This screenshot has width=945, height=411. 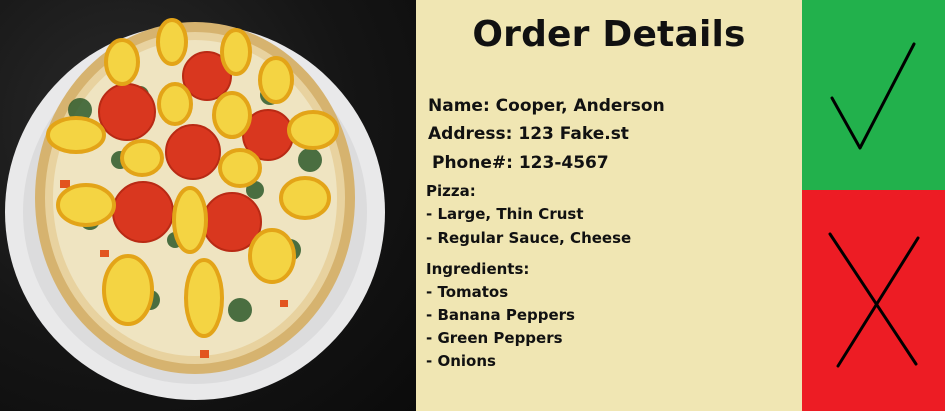 I want to click on accept-order-button, so click(x=873, y=95).